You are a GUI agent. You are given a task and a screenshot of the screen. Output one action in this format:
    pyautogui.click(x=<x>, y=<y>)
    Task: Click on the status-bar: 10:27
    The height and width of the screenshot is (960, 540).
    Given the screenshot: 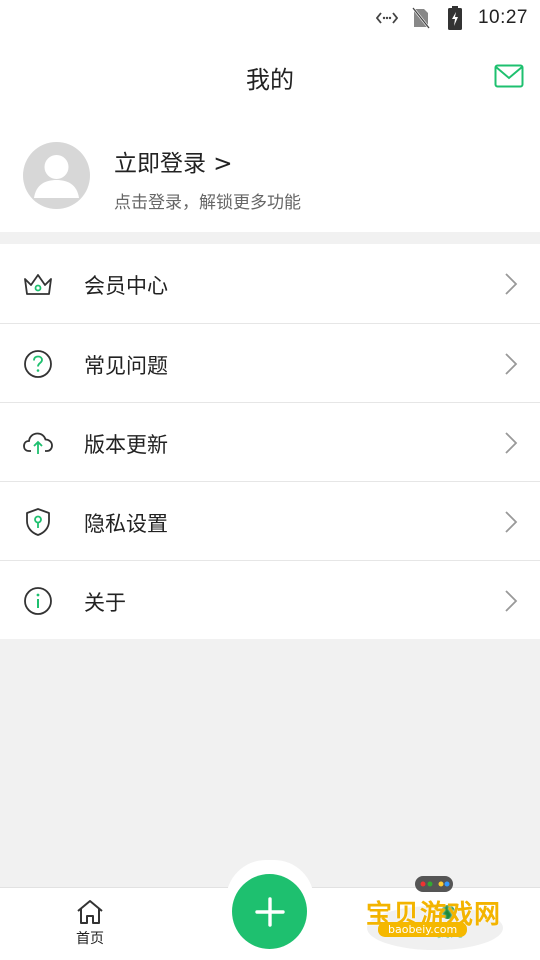 What is the action you would take?
    pyautogui.click(x=270, y=18)
    